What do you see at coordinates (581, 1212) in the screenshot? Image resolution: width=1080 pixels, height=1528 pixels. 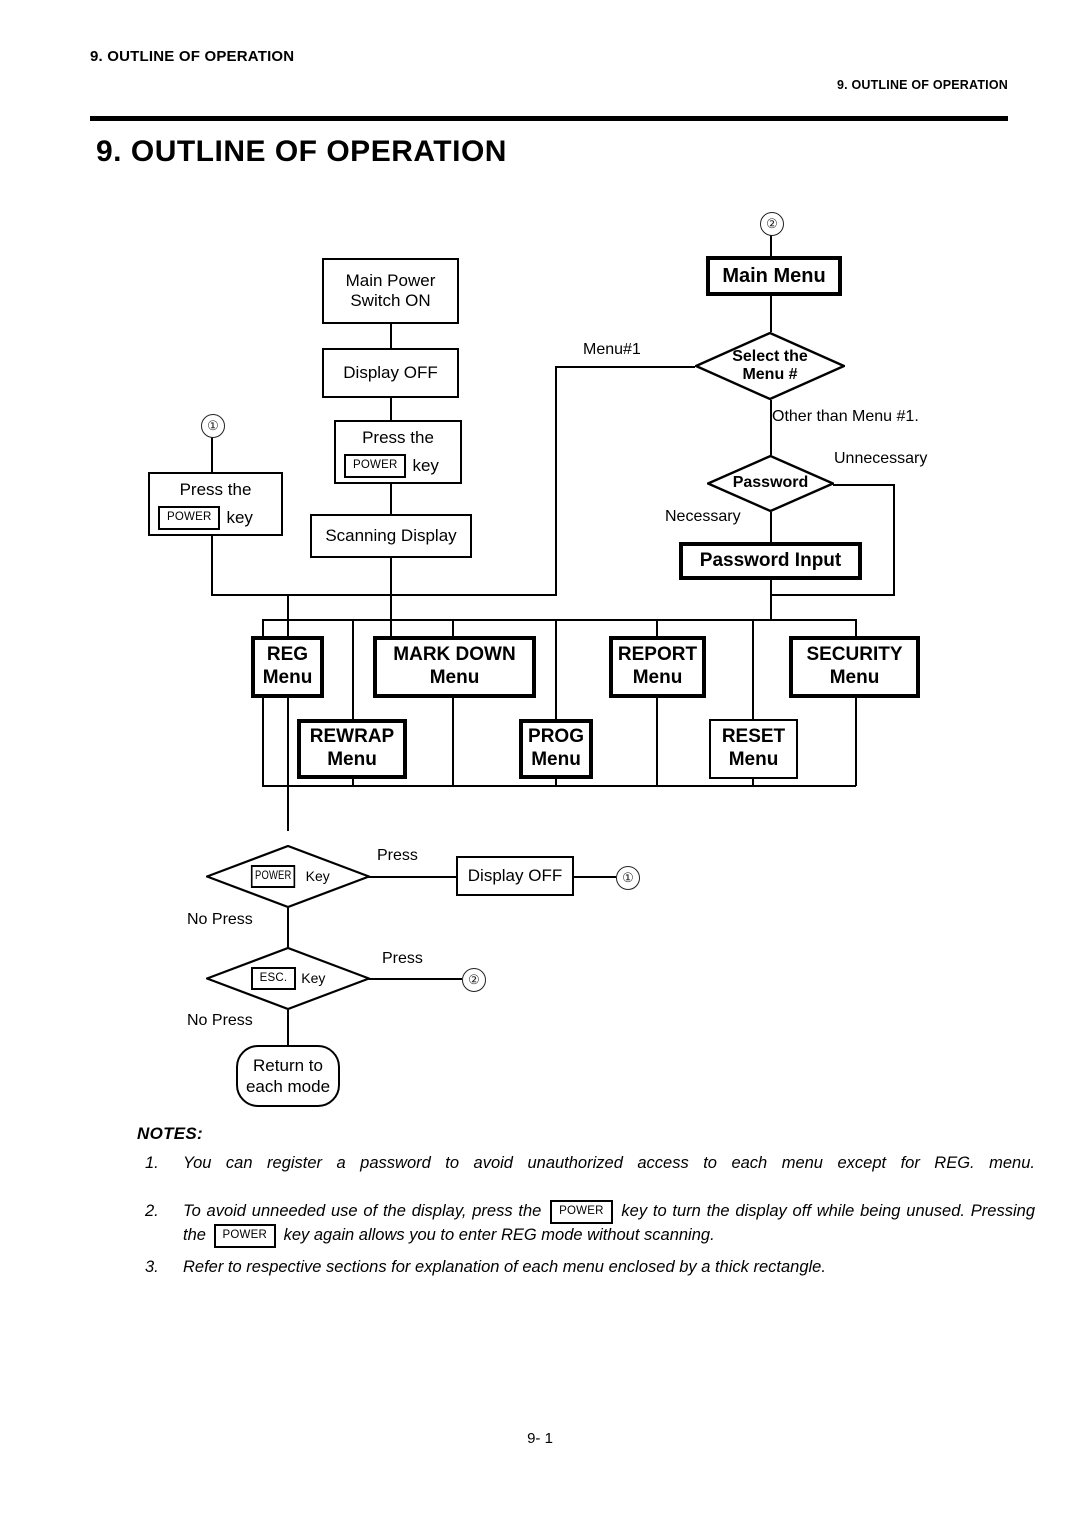 I see `power-key-icon-note2a: POWER` at bounding box center [581, 1212].